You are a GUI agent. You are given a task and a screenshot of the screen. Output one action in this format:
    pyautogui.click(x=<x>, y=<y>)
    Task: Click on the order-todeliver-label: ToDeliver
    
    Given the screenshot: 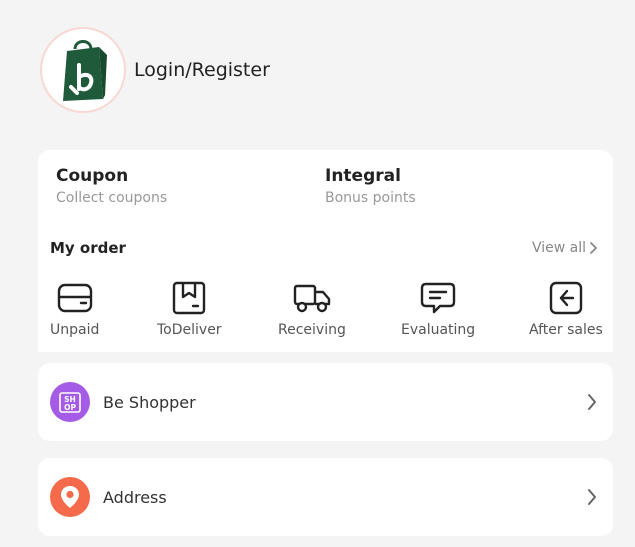 What is the action you would take?
    pyautogui.click(x=189, y=330)
    